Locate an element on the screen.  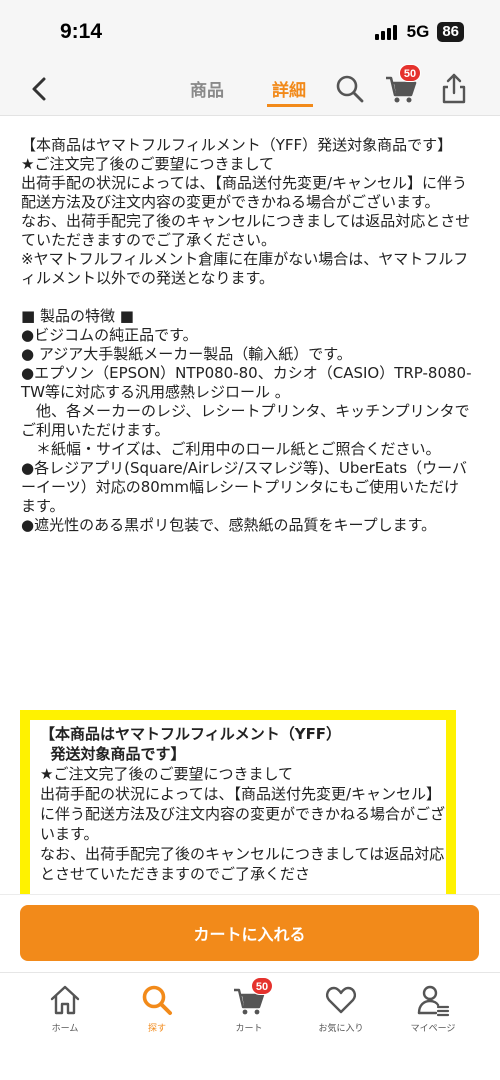
tab-search: 探す is located at coordinates (157, 1008).